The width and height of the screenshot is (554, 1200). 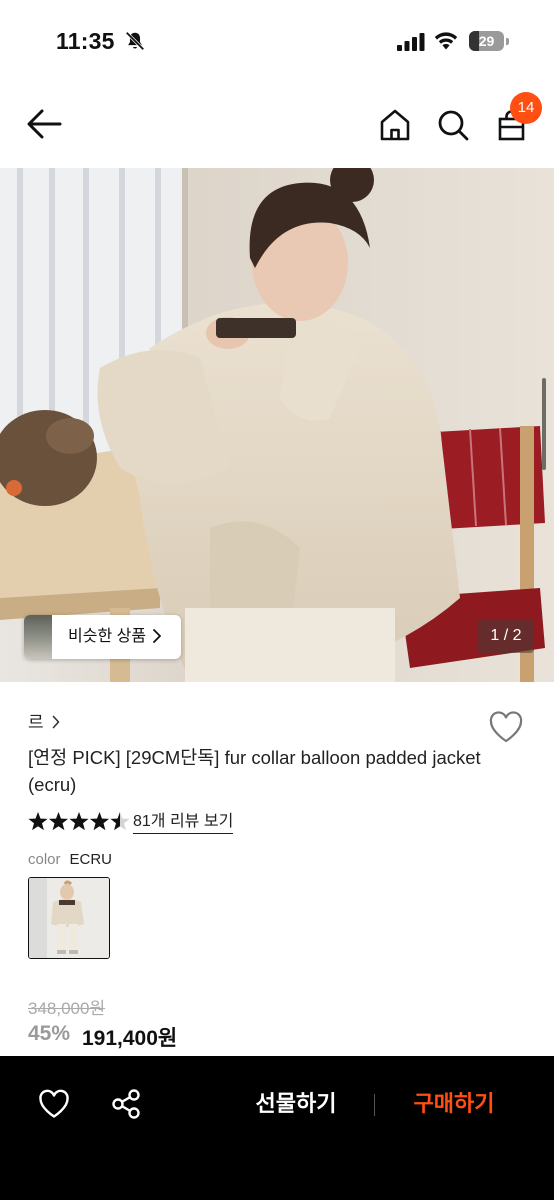 What do you see at coordinates (135, 41) in the screenshot?
I see `bell-slash-icon` at bounding box center [135, 41].